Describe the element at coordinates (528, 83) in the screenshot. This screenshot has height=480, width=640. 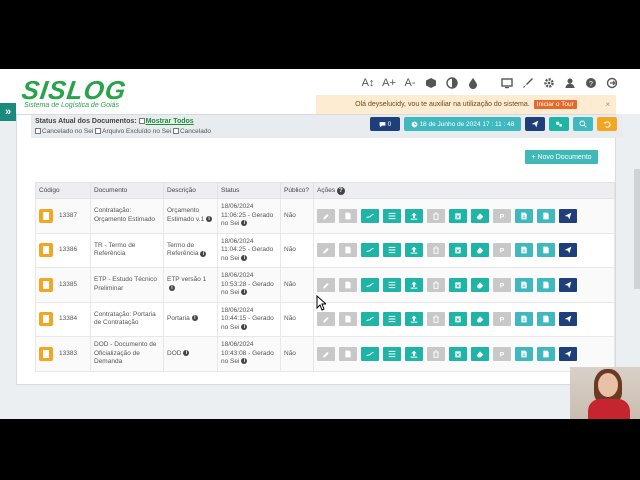
I see `brush-icon` at that location.